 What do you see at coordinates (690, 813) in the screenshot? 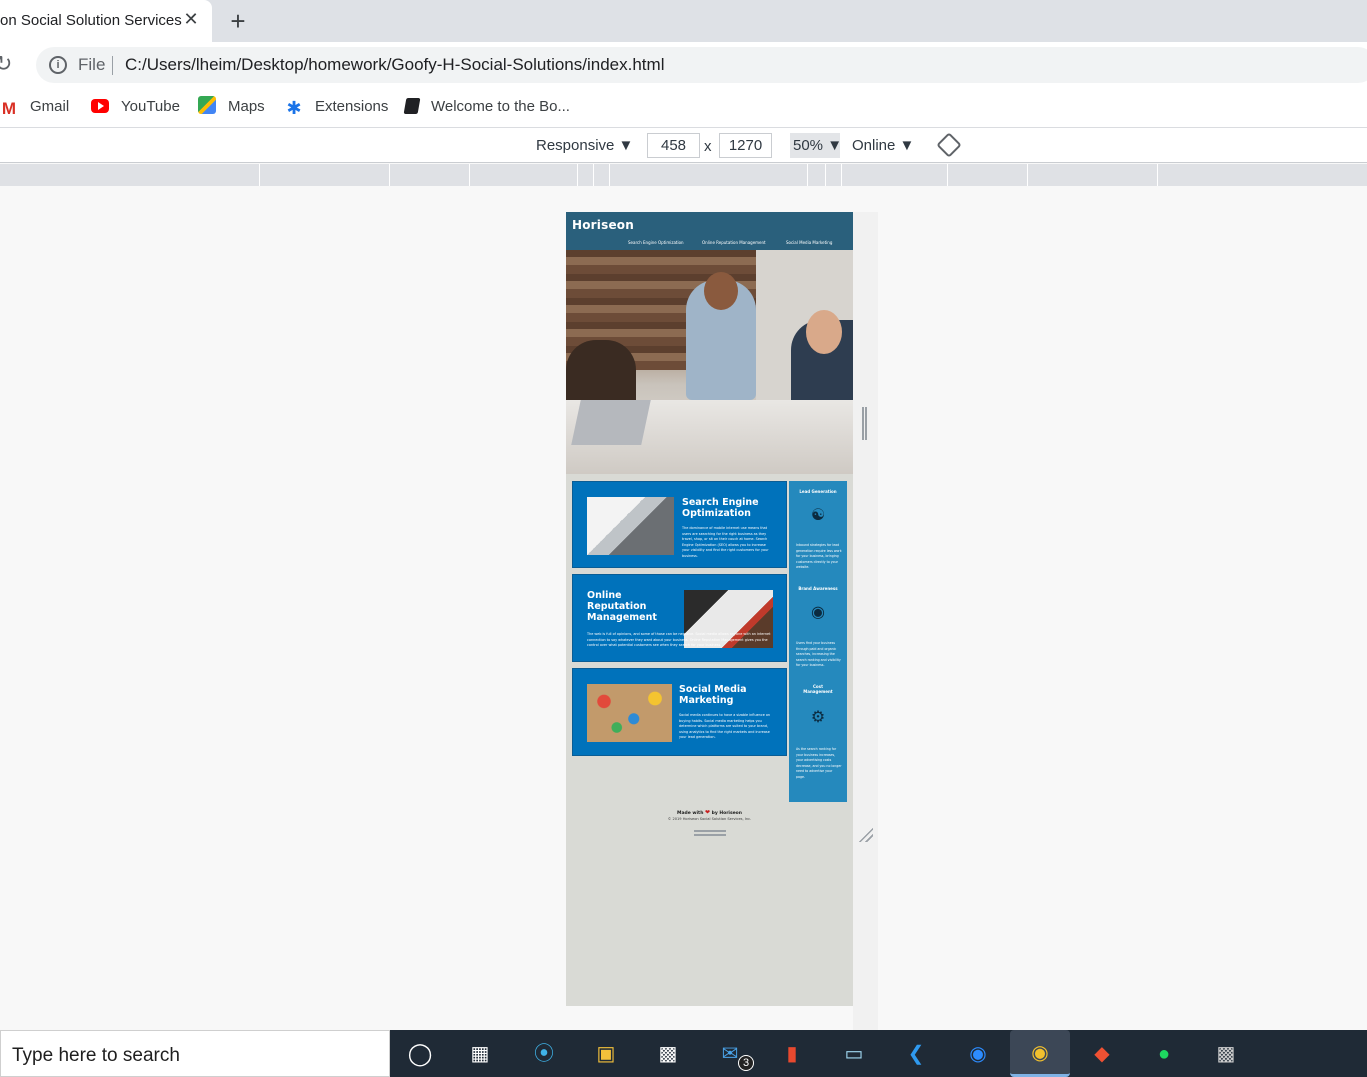
I see `footer-made-with: Made with` at bounding box center [690, 813].